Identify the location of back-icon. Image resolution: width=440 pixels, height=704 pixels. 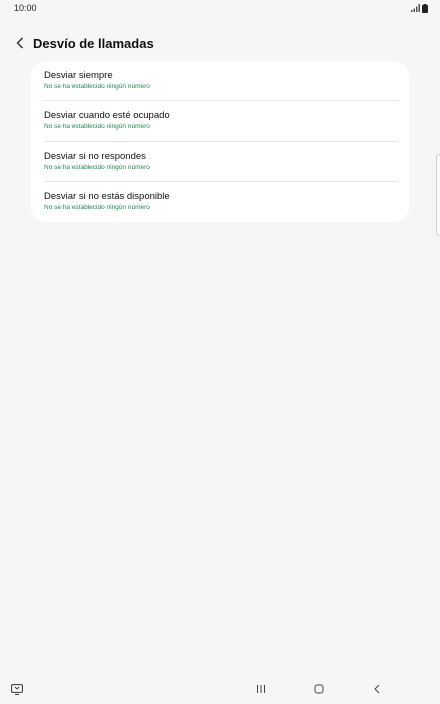
(377, 689).